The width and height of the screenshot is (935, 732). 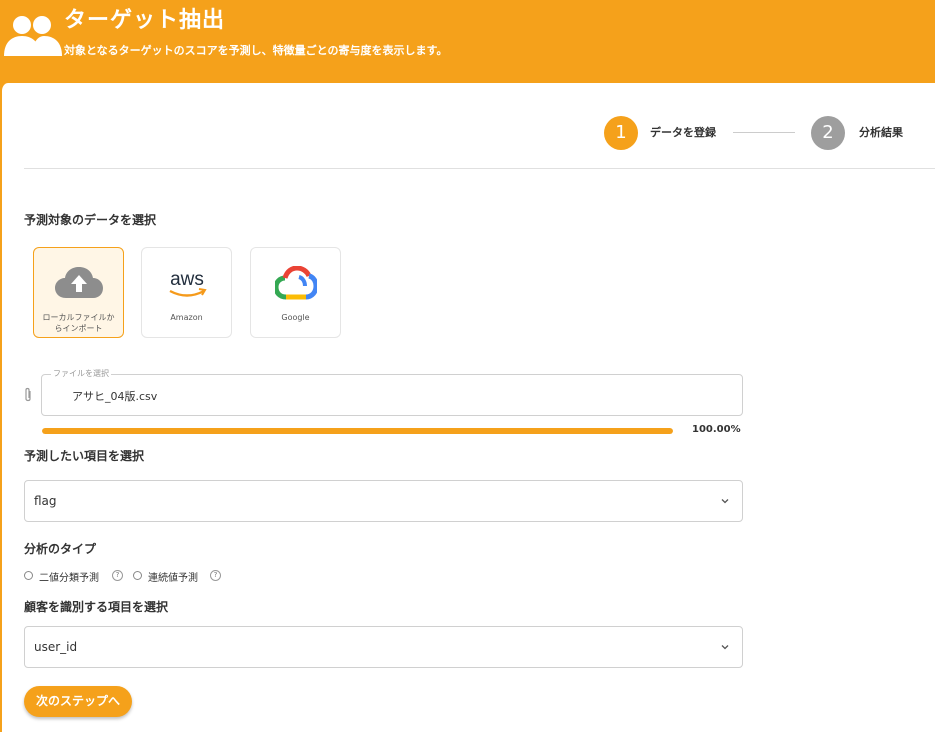 What do you see at coordinates (828, 133) in the screenshot?
I see `step-2-indicator: 2` at bounding box center [828, 133].